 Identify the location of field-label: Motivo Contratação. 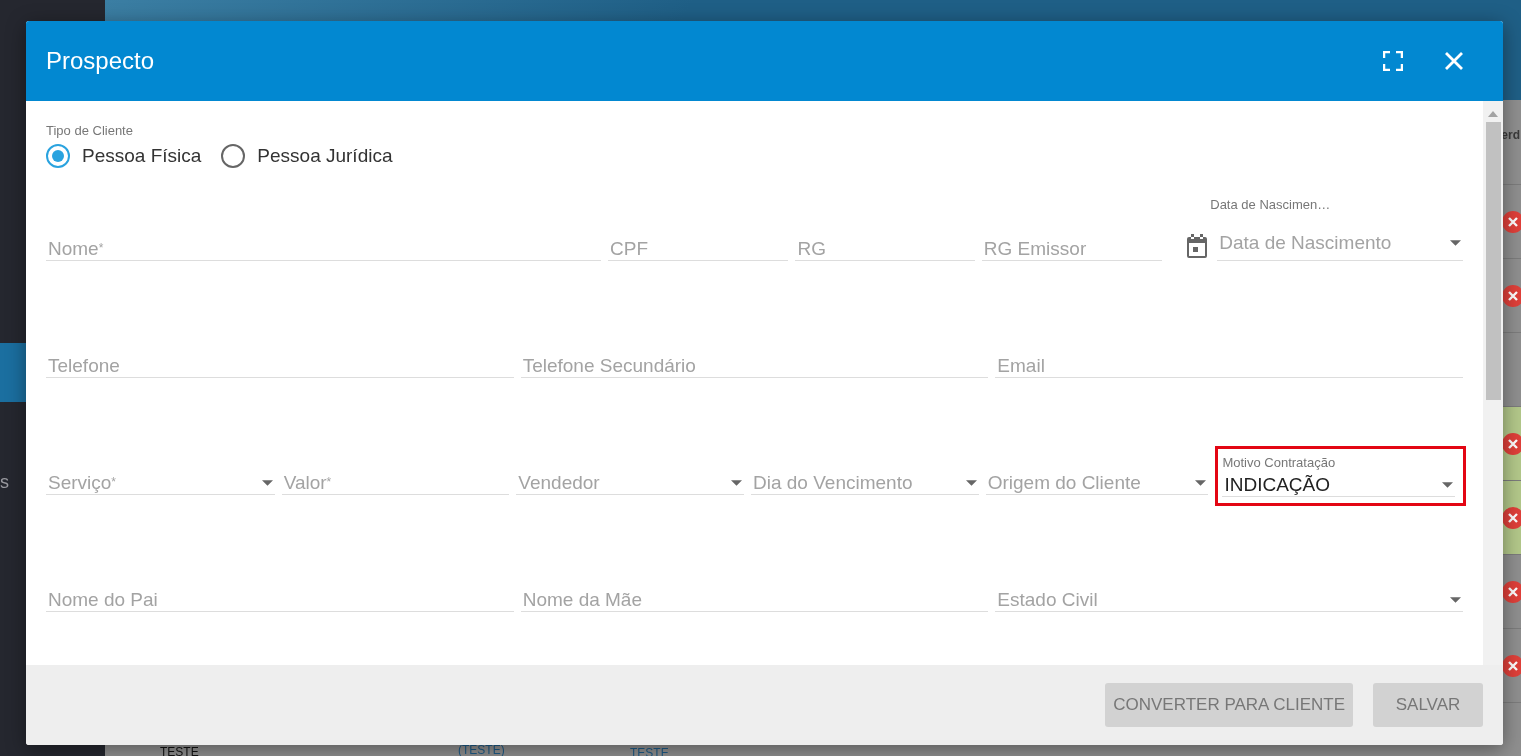
(1279, 462).